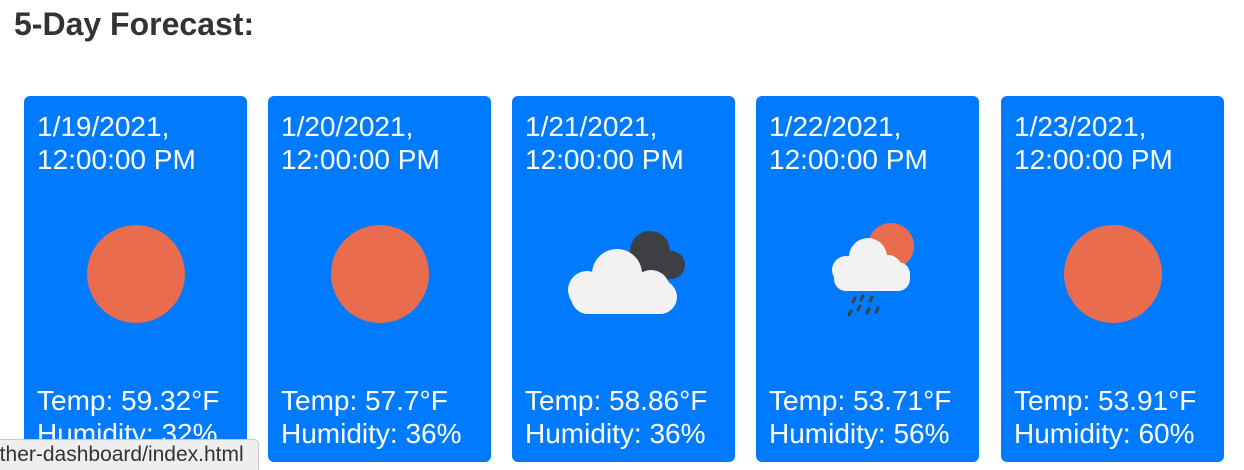 Image resolution: width=1244 pixels, height=470 pixels. What do you see at coordinates (869, 143) in the screenshot?
I see `forecast-date: 1/22/2021, 12:00:00 PM` at bounding box center [869, 143].